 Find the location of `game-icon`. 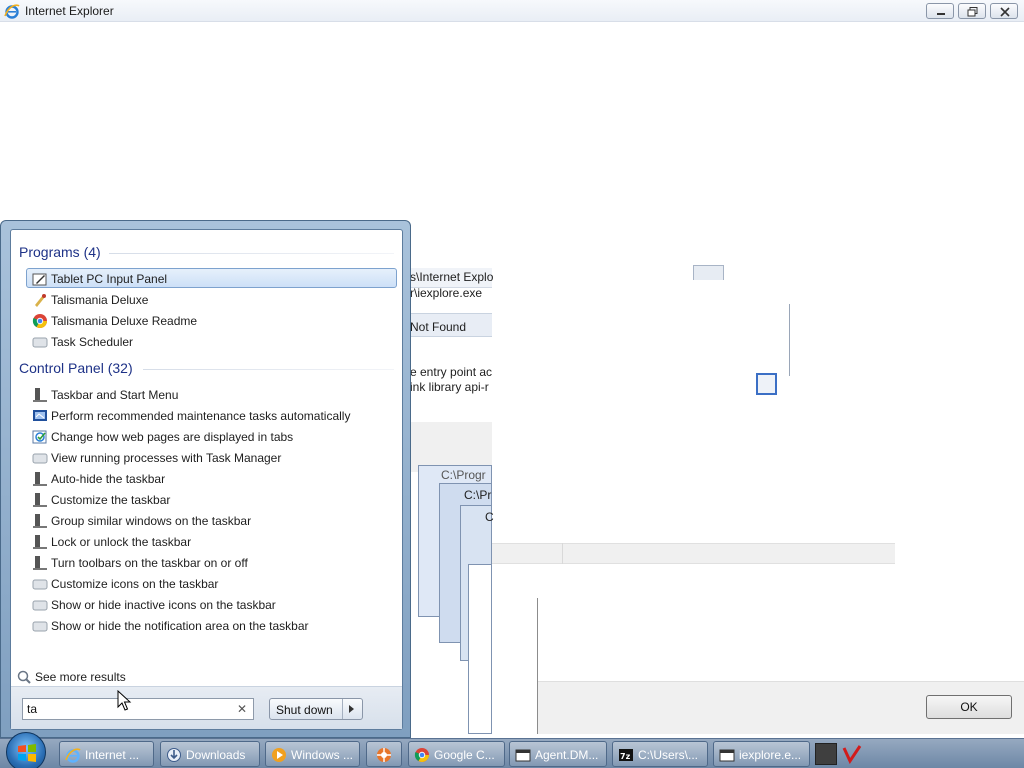

game-icon is located at coordinates (40, 300).